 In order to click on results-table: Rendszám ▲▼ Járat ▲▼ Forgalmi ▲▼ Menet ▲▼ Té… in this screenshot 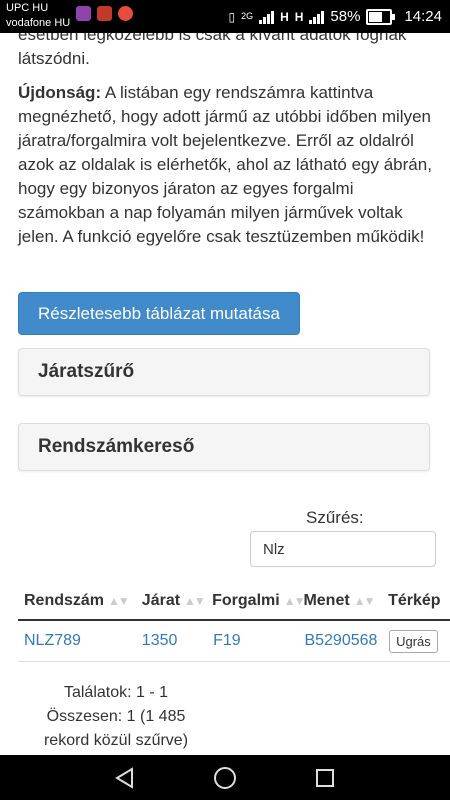, I will do `click(234, 622)`.